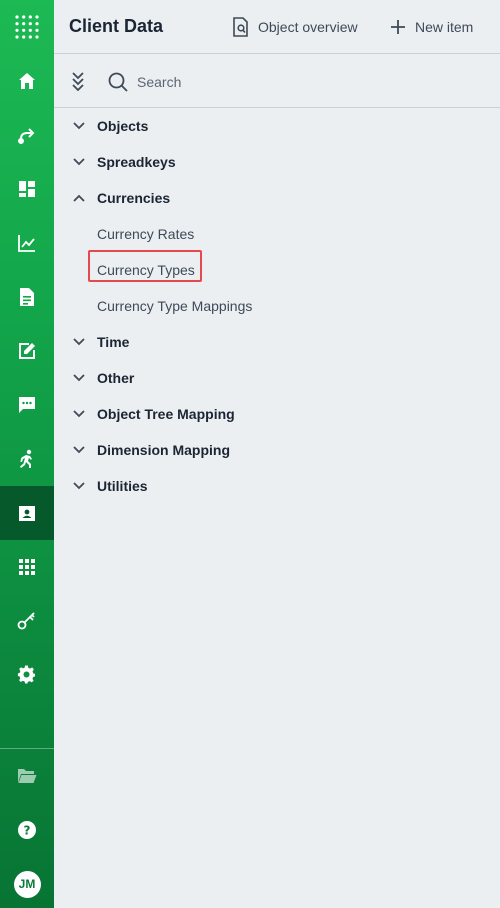 The image size is (500, 908). I want to click on new-item-button: New item, so click(431, 27).